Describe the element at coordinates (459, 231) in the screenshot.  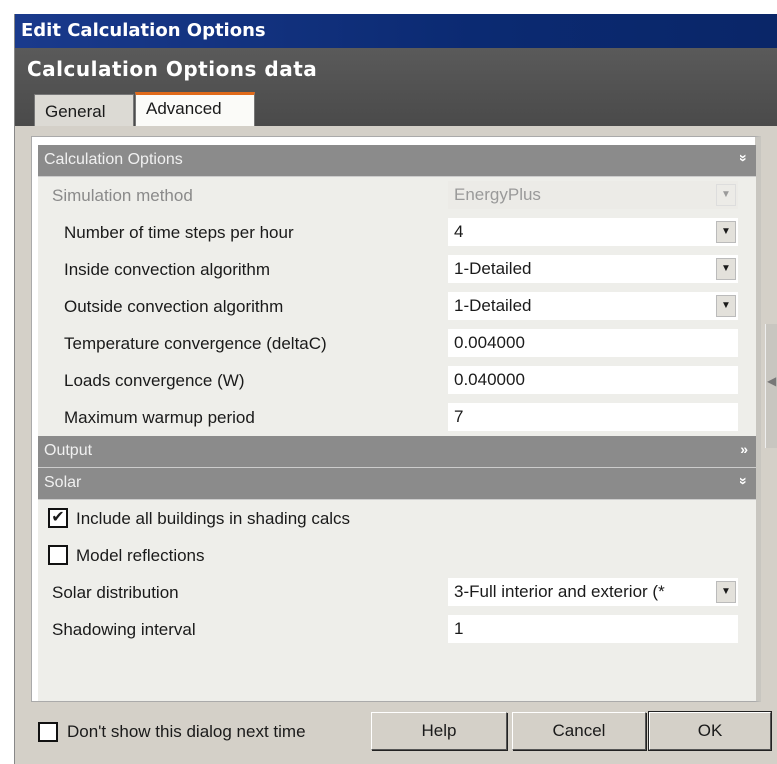
I see `time-steps-value: 4` at that location.